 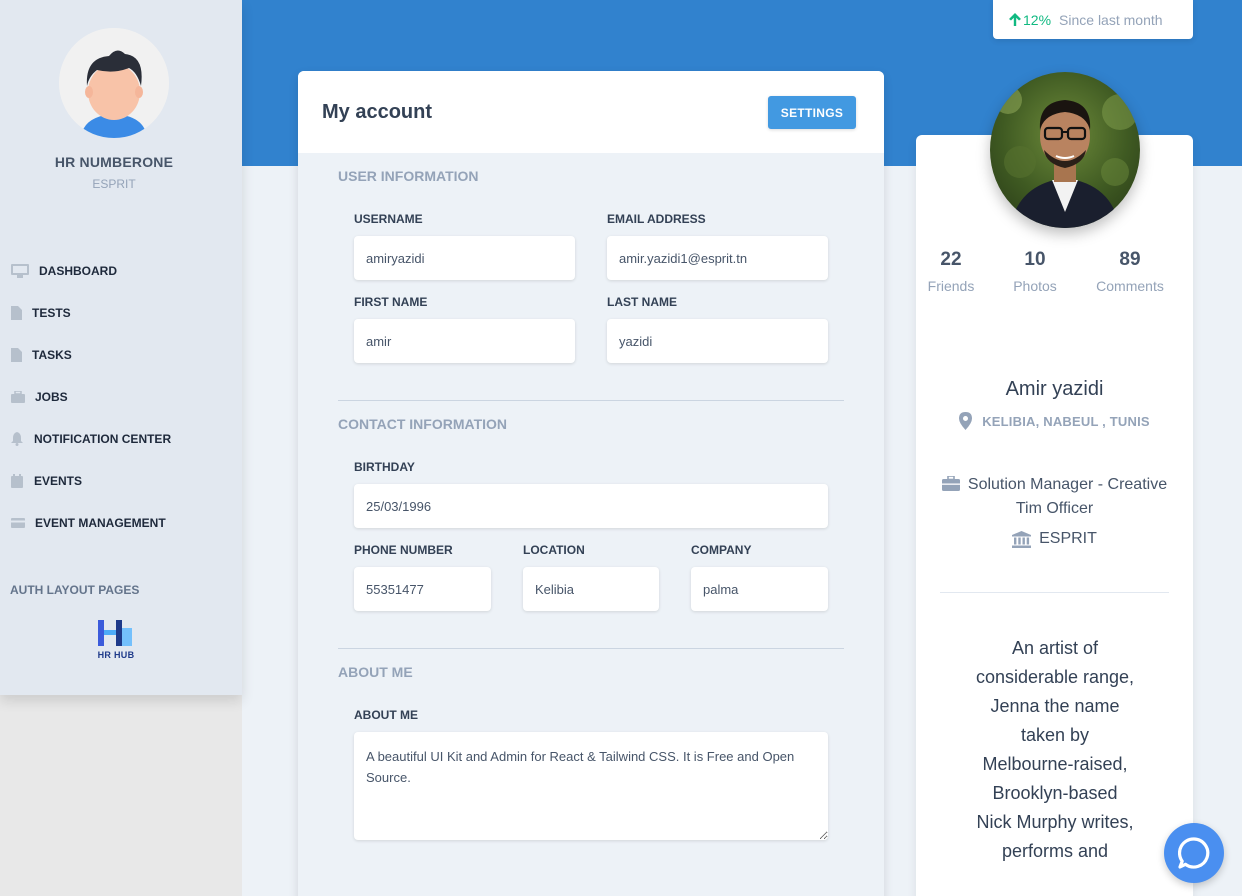 I want to click on sidebar-item-label: TASKS, so click(x=52, y=355).